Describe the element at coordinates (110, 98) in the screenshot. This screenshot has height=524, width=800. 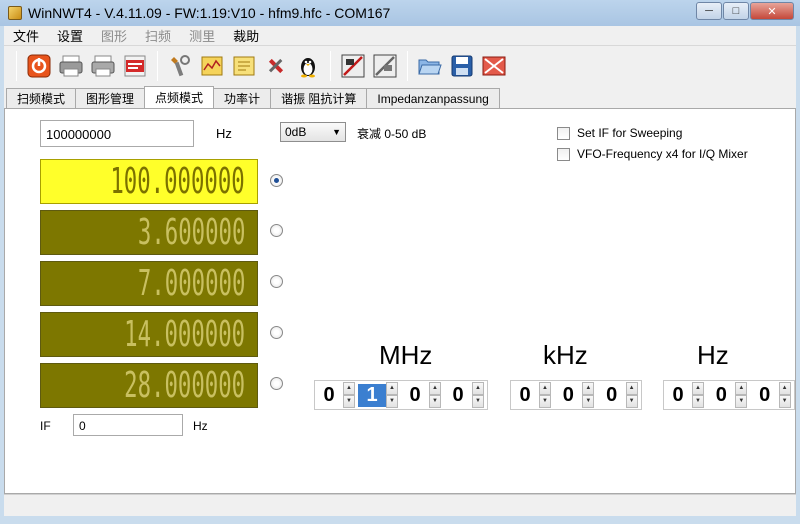
I see `tab-graph-management: 图形管理` at that location.